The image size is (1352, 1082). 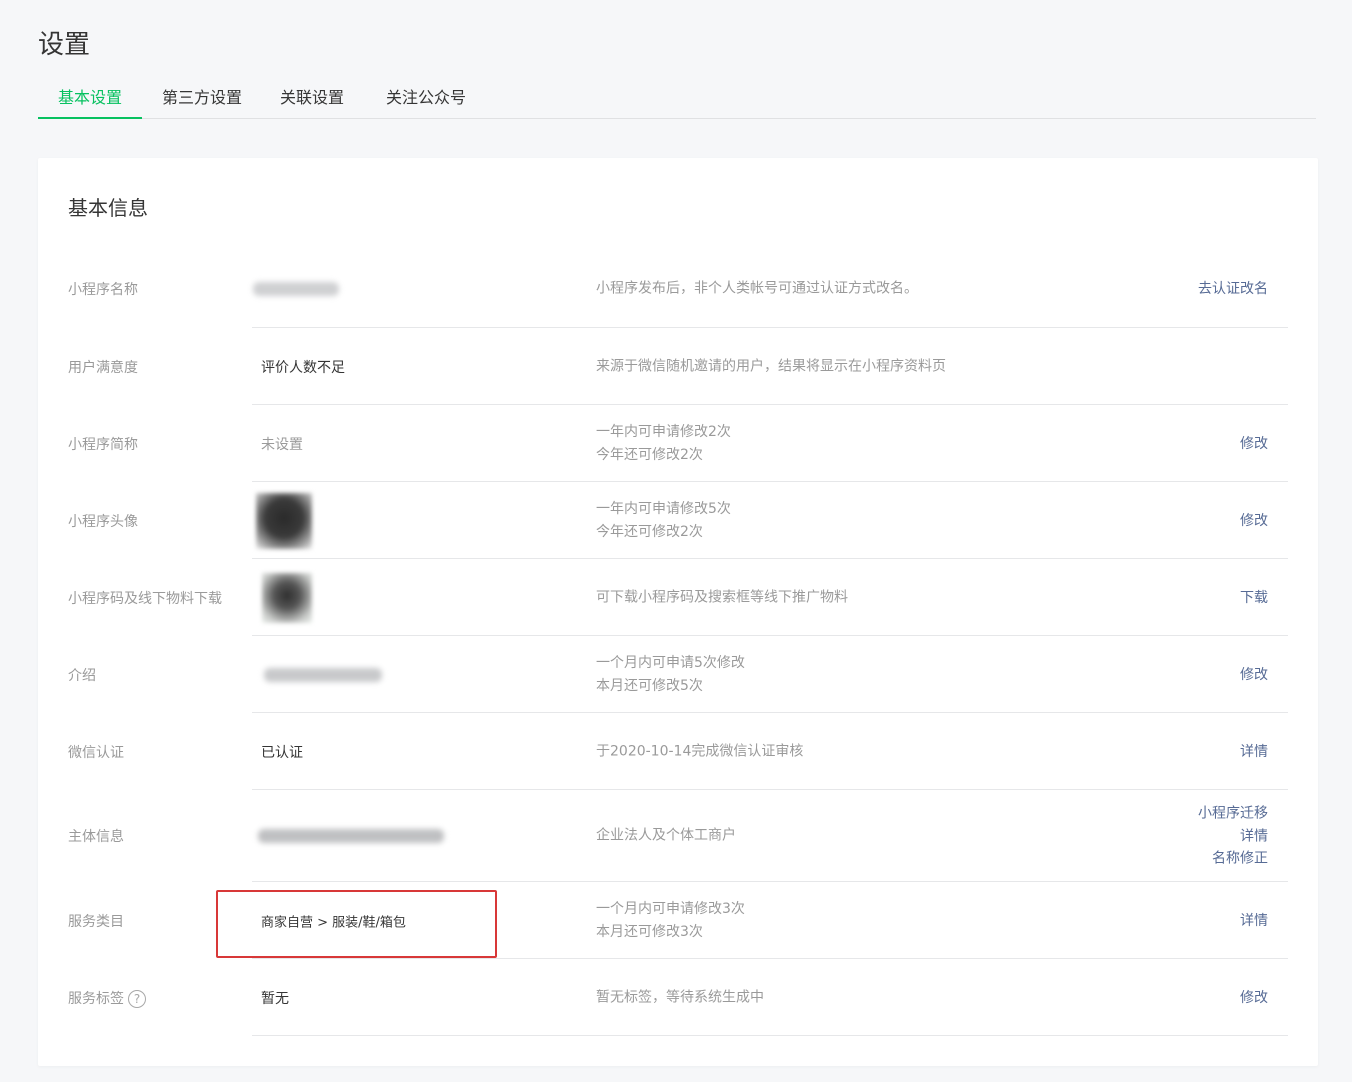 What do you see at coordinates (1254, 597) in the screenshot?
I see `download-link: 下载` at bounding box center [1254, 597].